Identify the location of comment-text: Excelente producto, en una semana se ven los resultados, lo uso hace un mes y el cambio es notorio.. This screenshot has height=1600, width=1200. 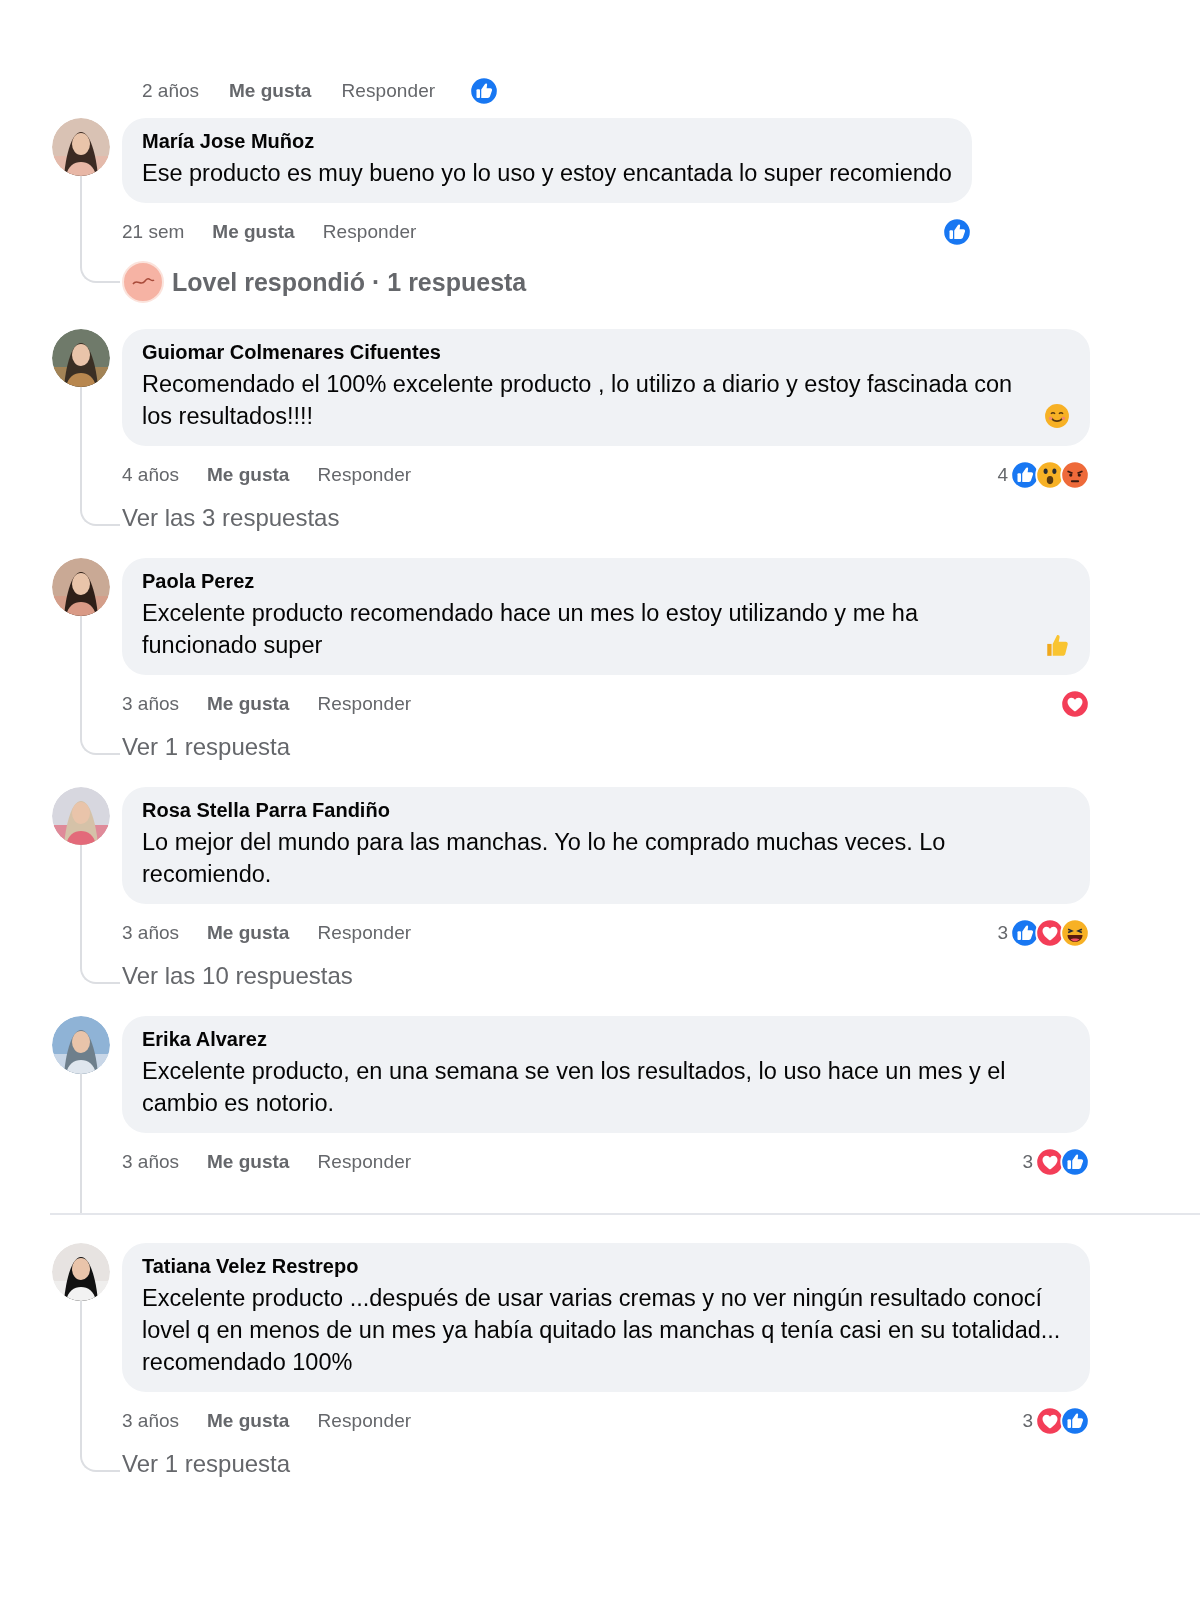
(574, 1087).